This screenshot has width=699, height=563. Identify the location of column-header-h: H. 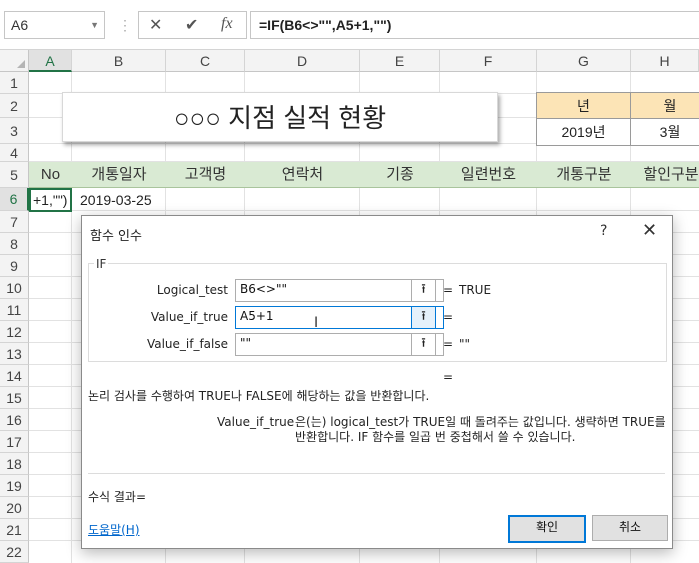
(665, 61).